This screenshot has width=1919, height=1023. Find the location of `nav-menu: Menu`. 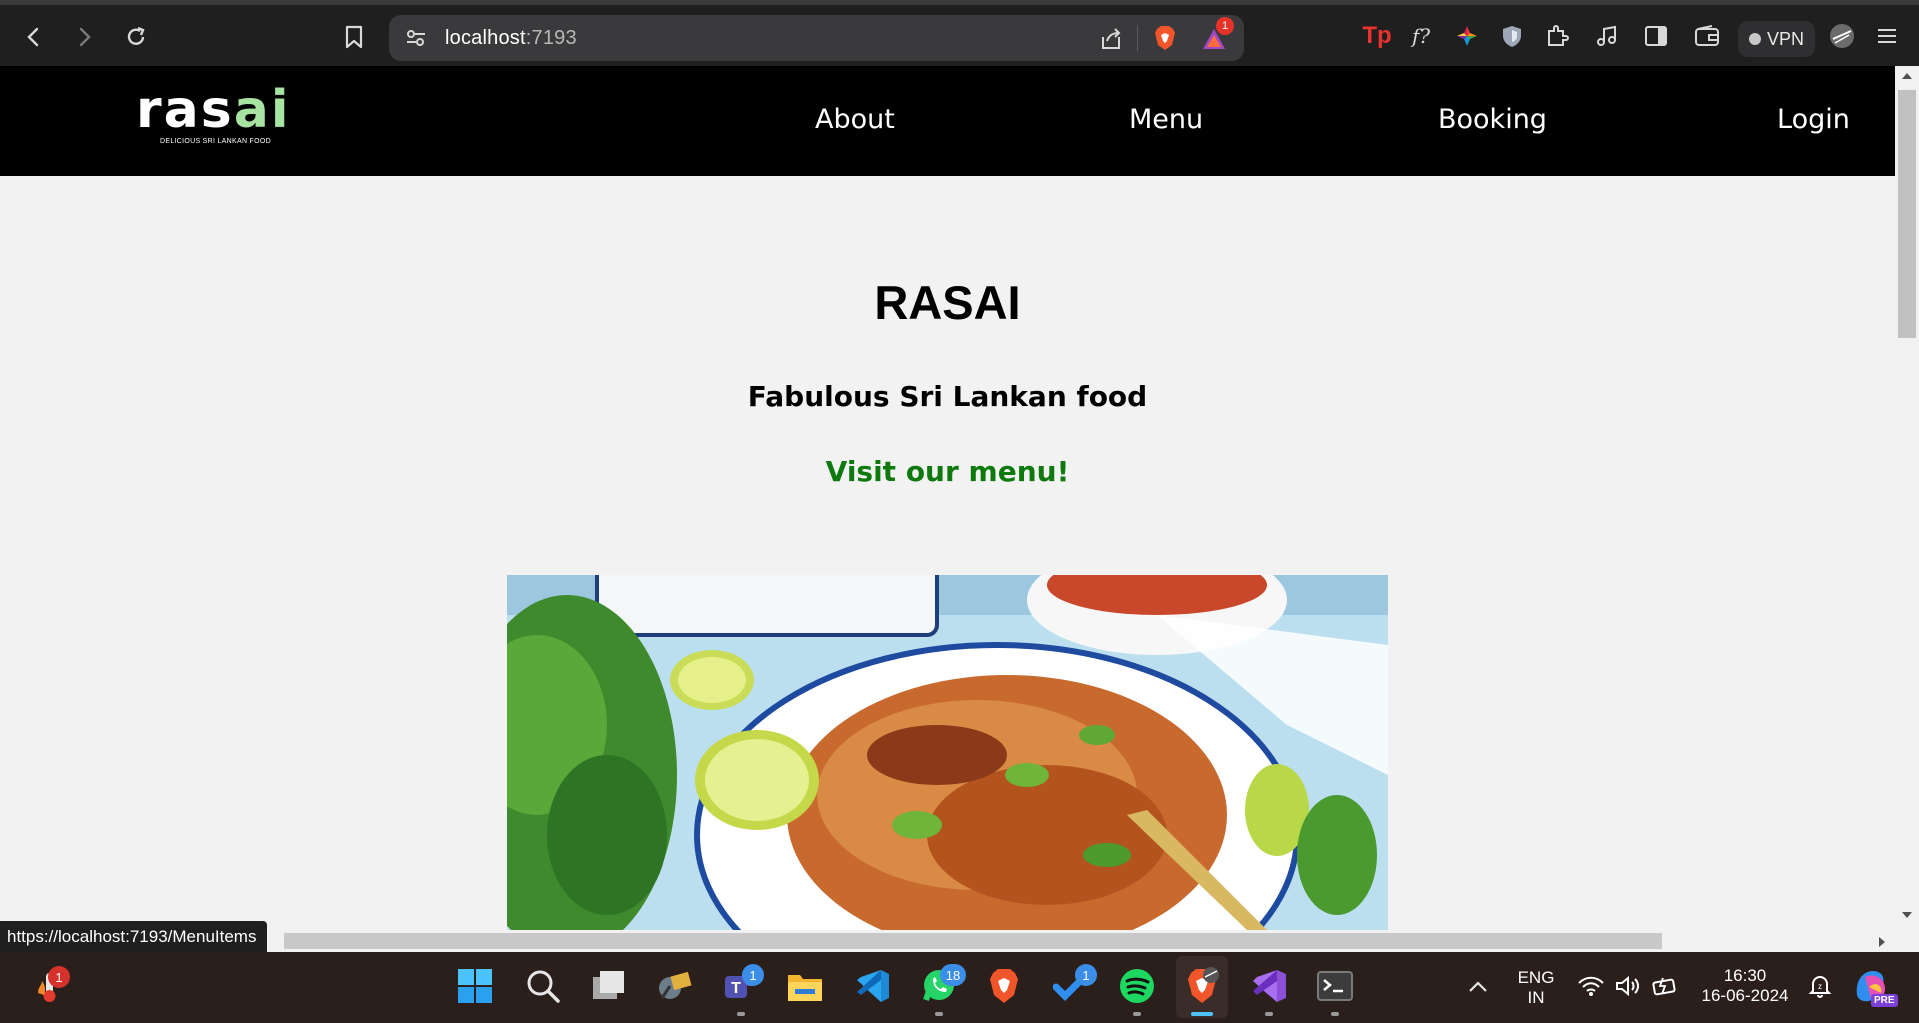

nav-menu: Menu is located at coordinates (1166, 119).